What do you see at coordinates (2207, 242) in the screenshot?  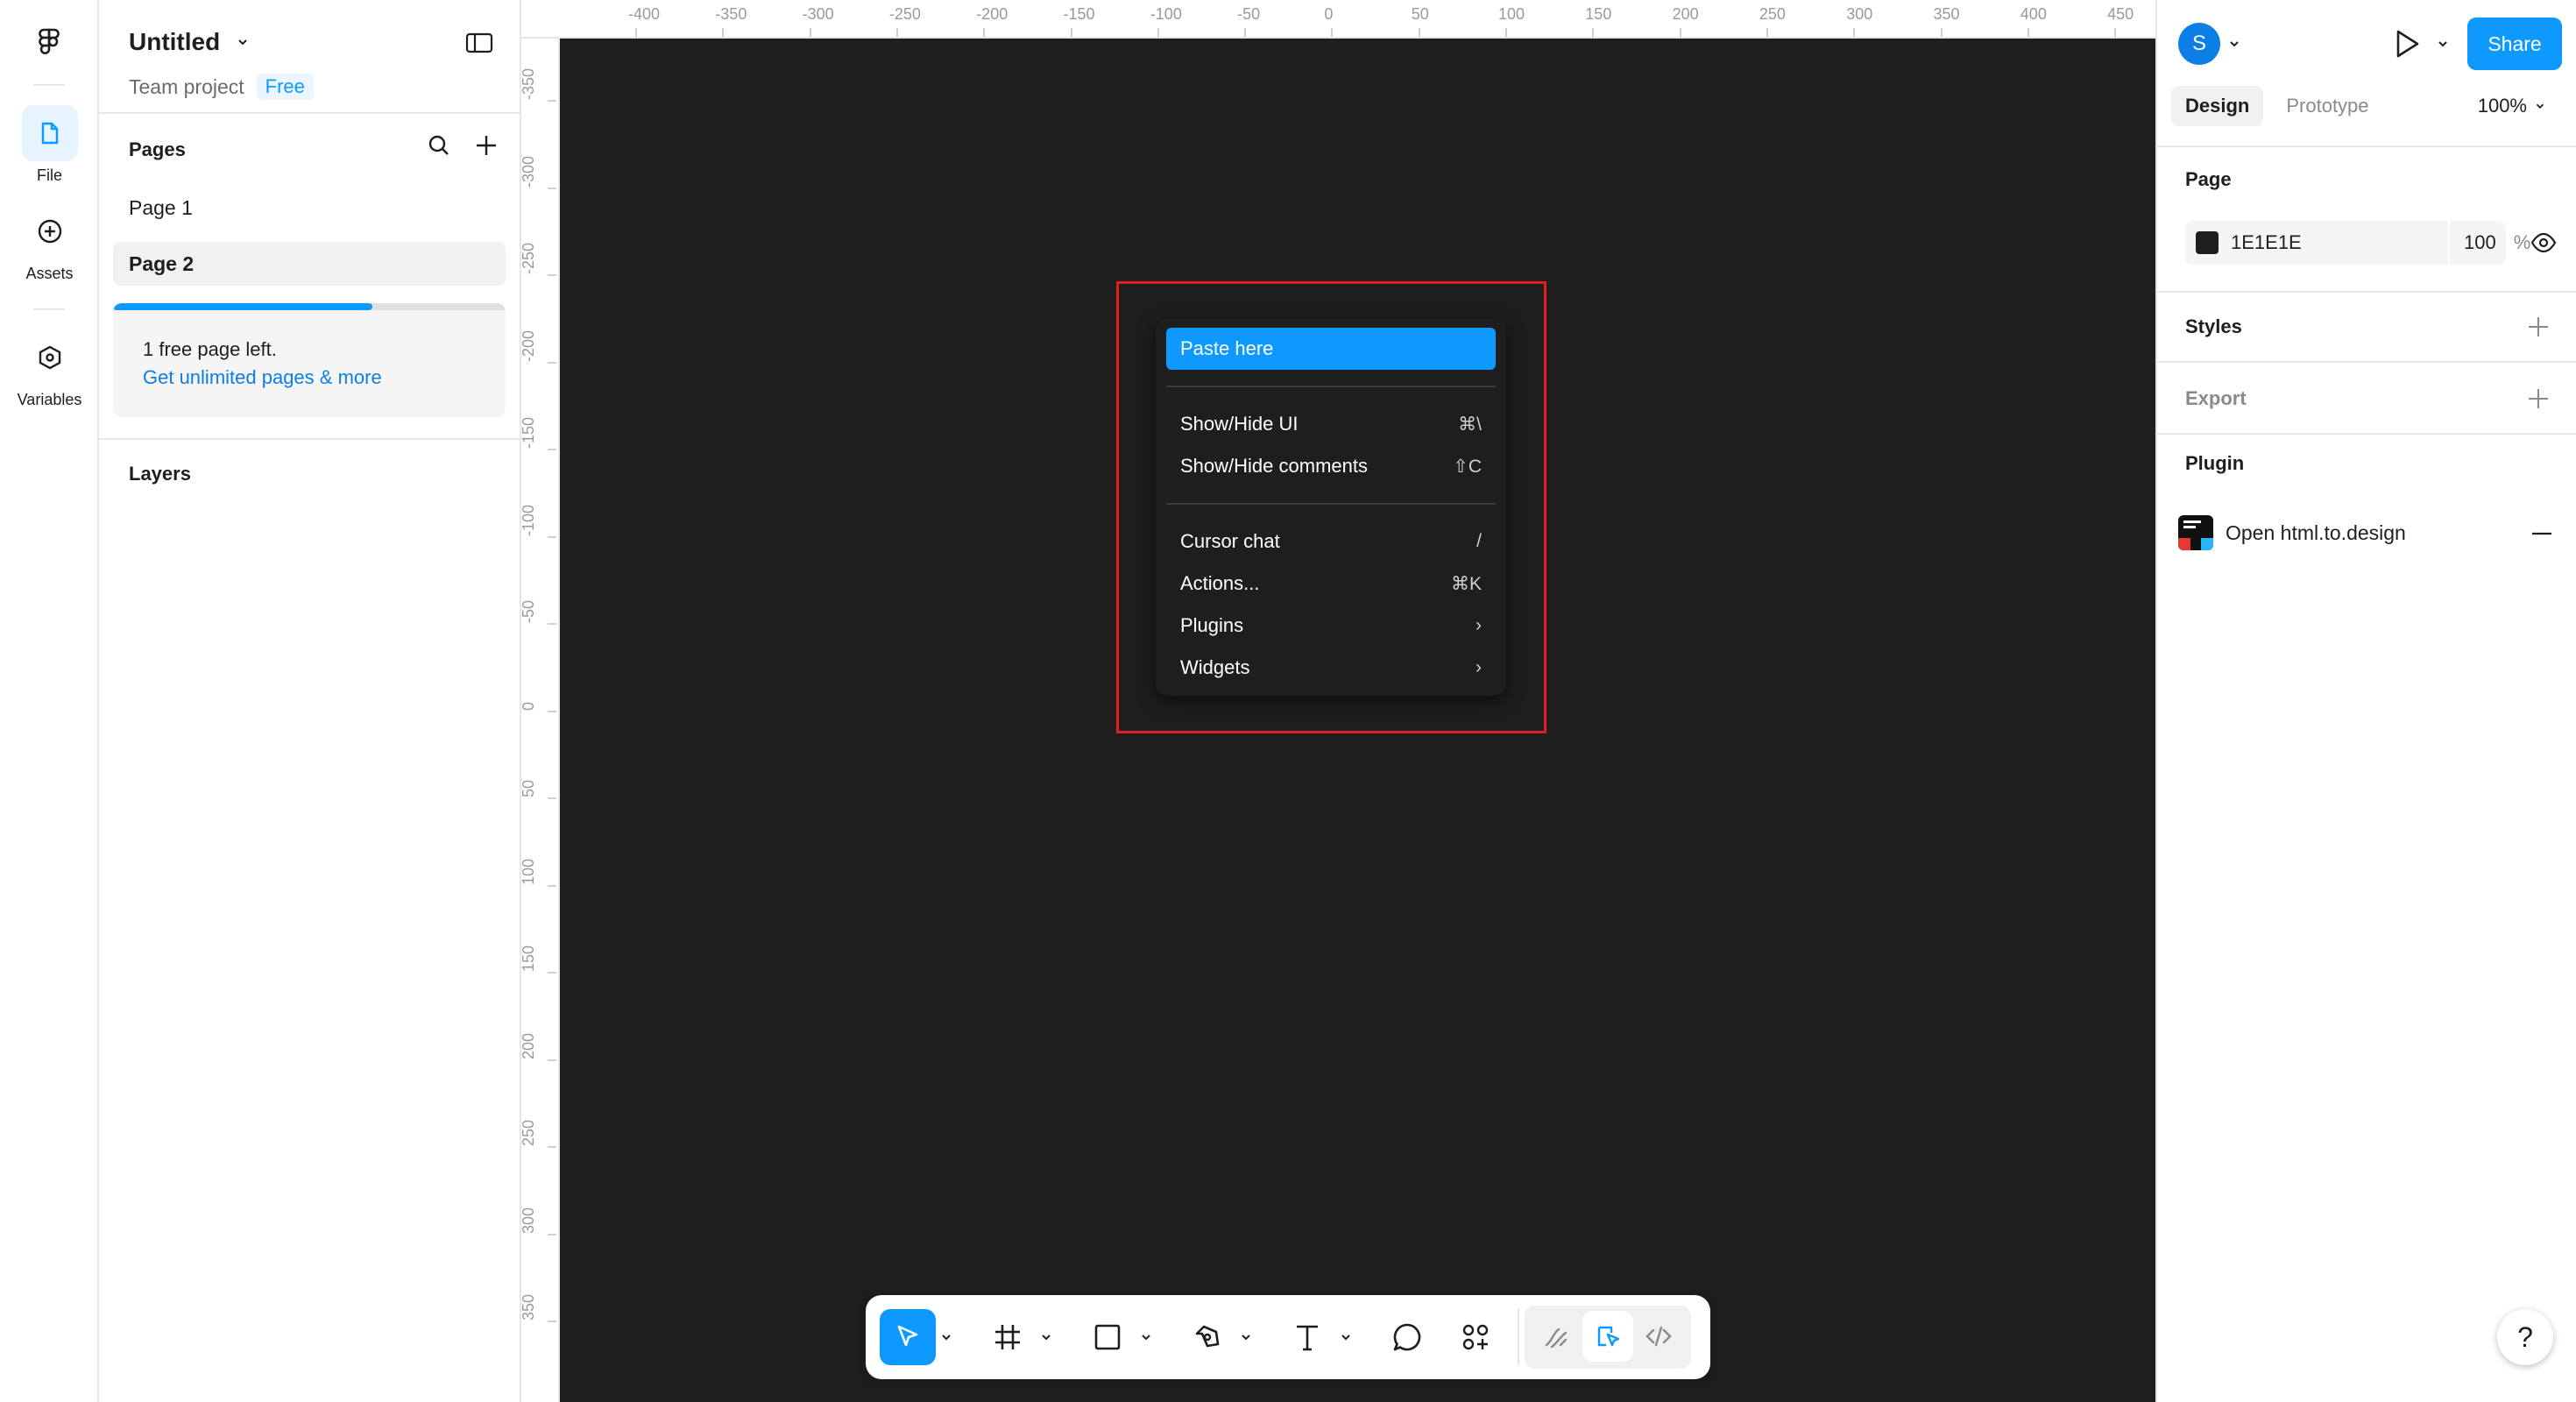 I see `color-swatch` at bounding box center [2207, 242].